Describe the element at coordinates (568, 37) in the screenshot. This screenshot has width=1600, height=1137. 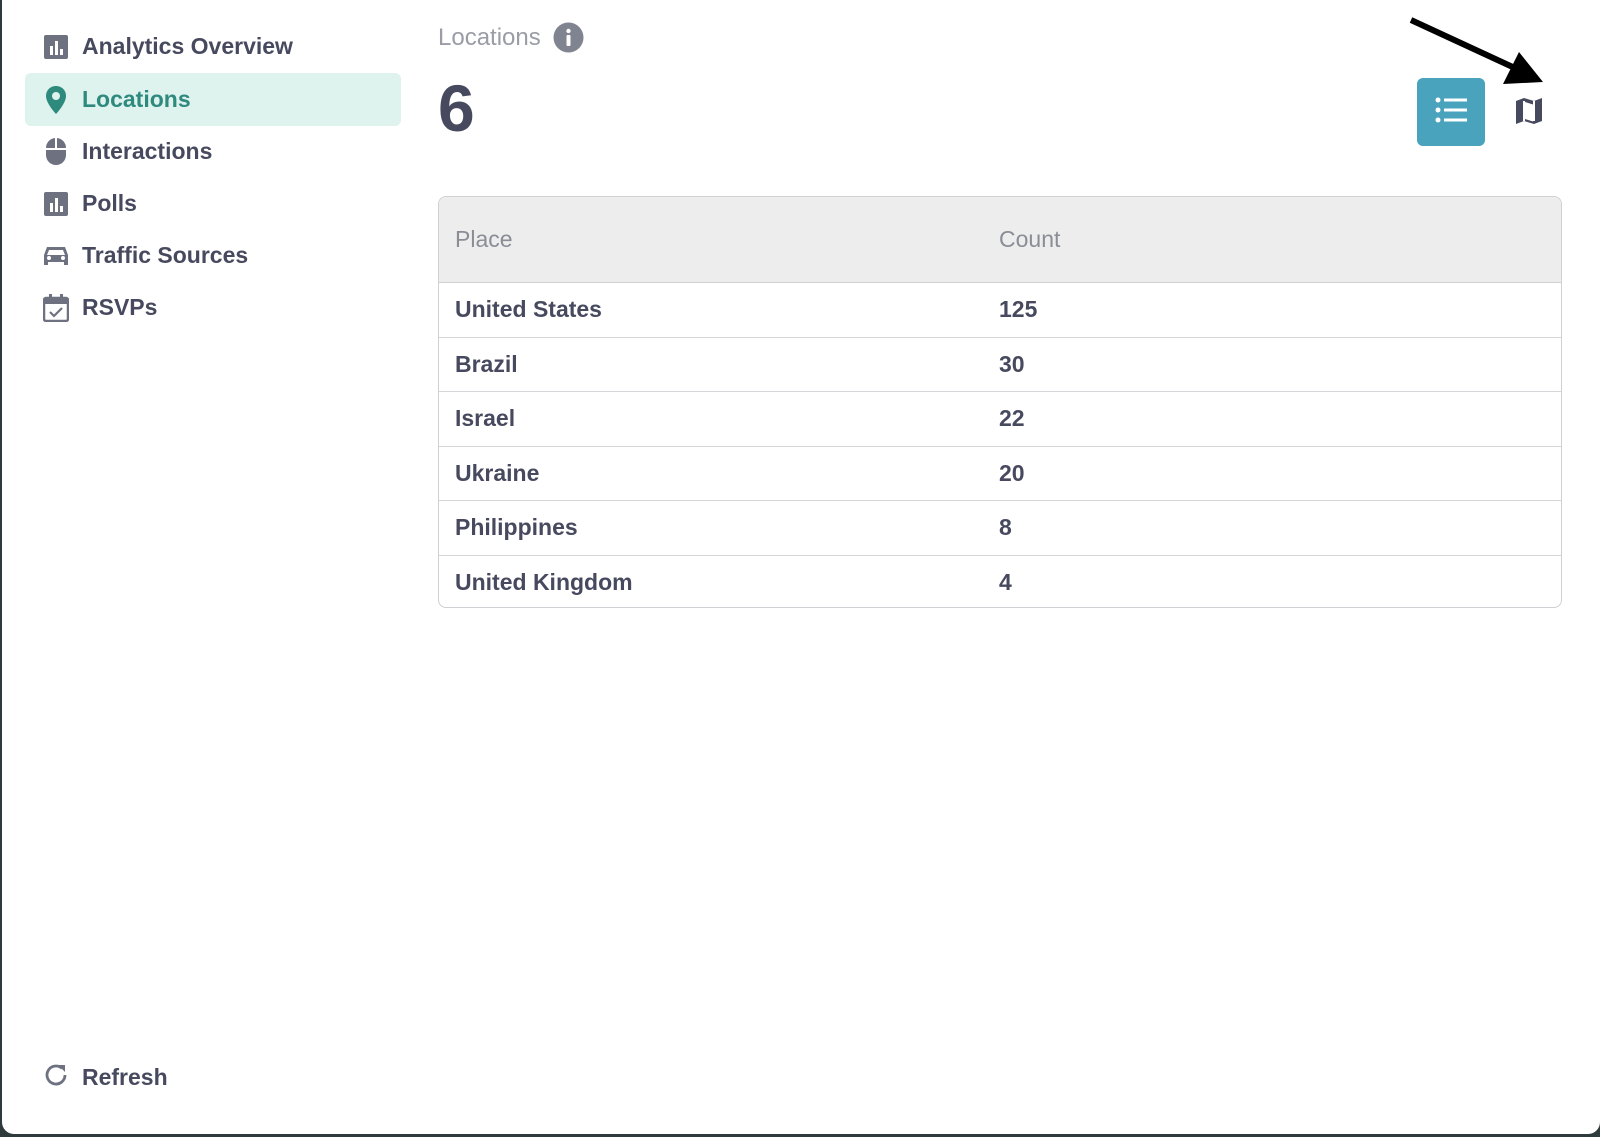
I see `info-icon` at that location.